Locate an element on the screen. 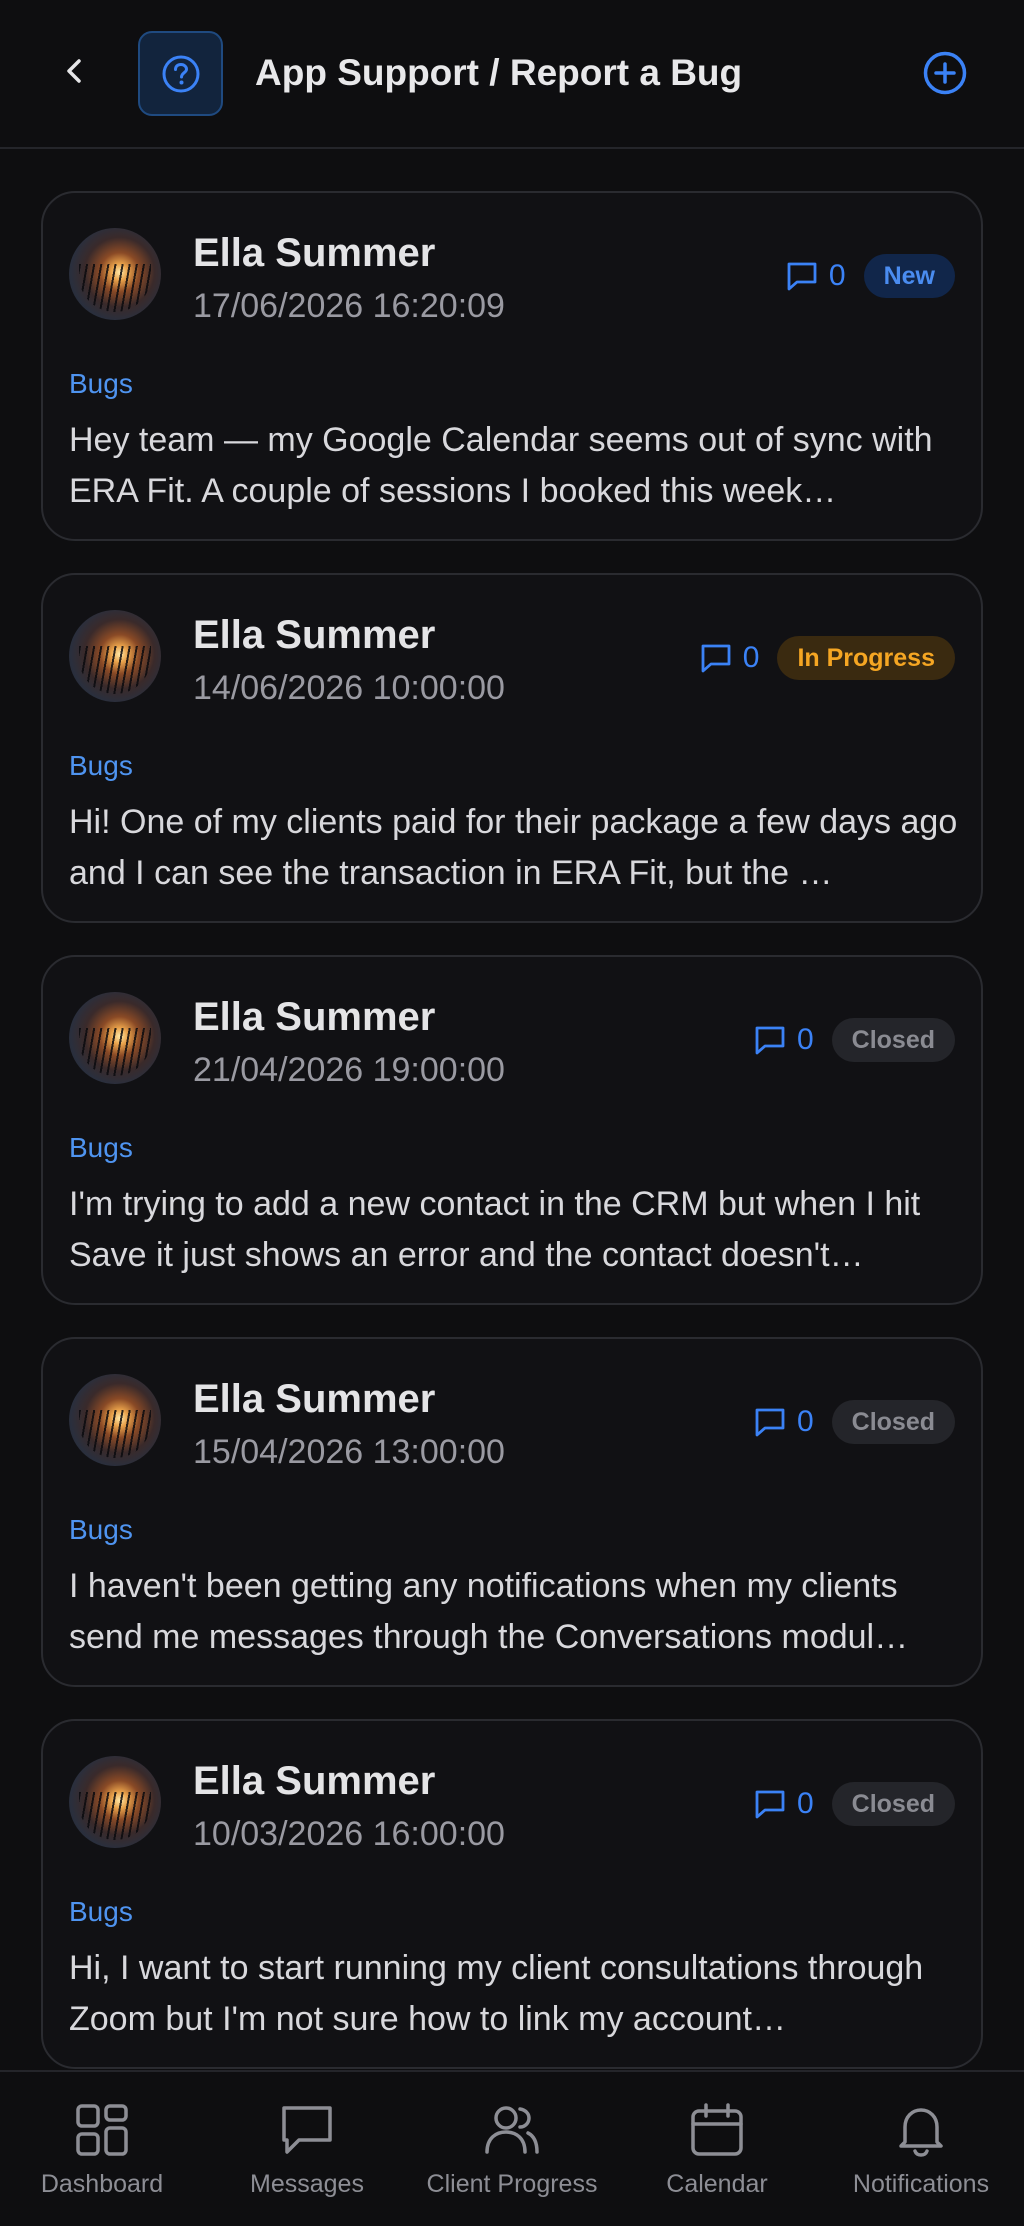  help-button is located at coordinates (180, 73).